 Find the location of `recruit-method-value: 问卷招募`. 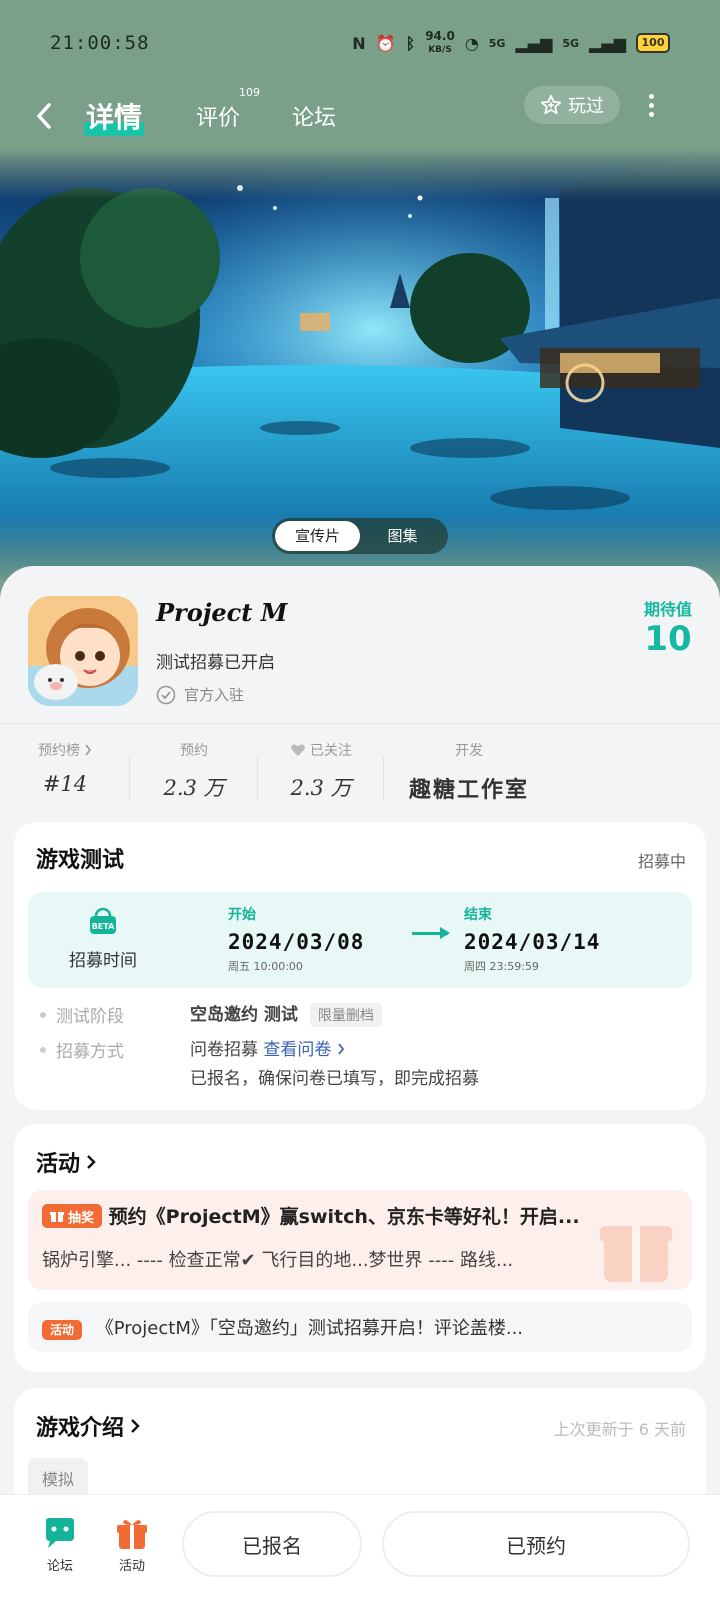

recruit-method-value: 问卷招募 is located at coordinates (224, 1050).